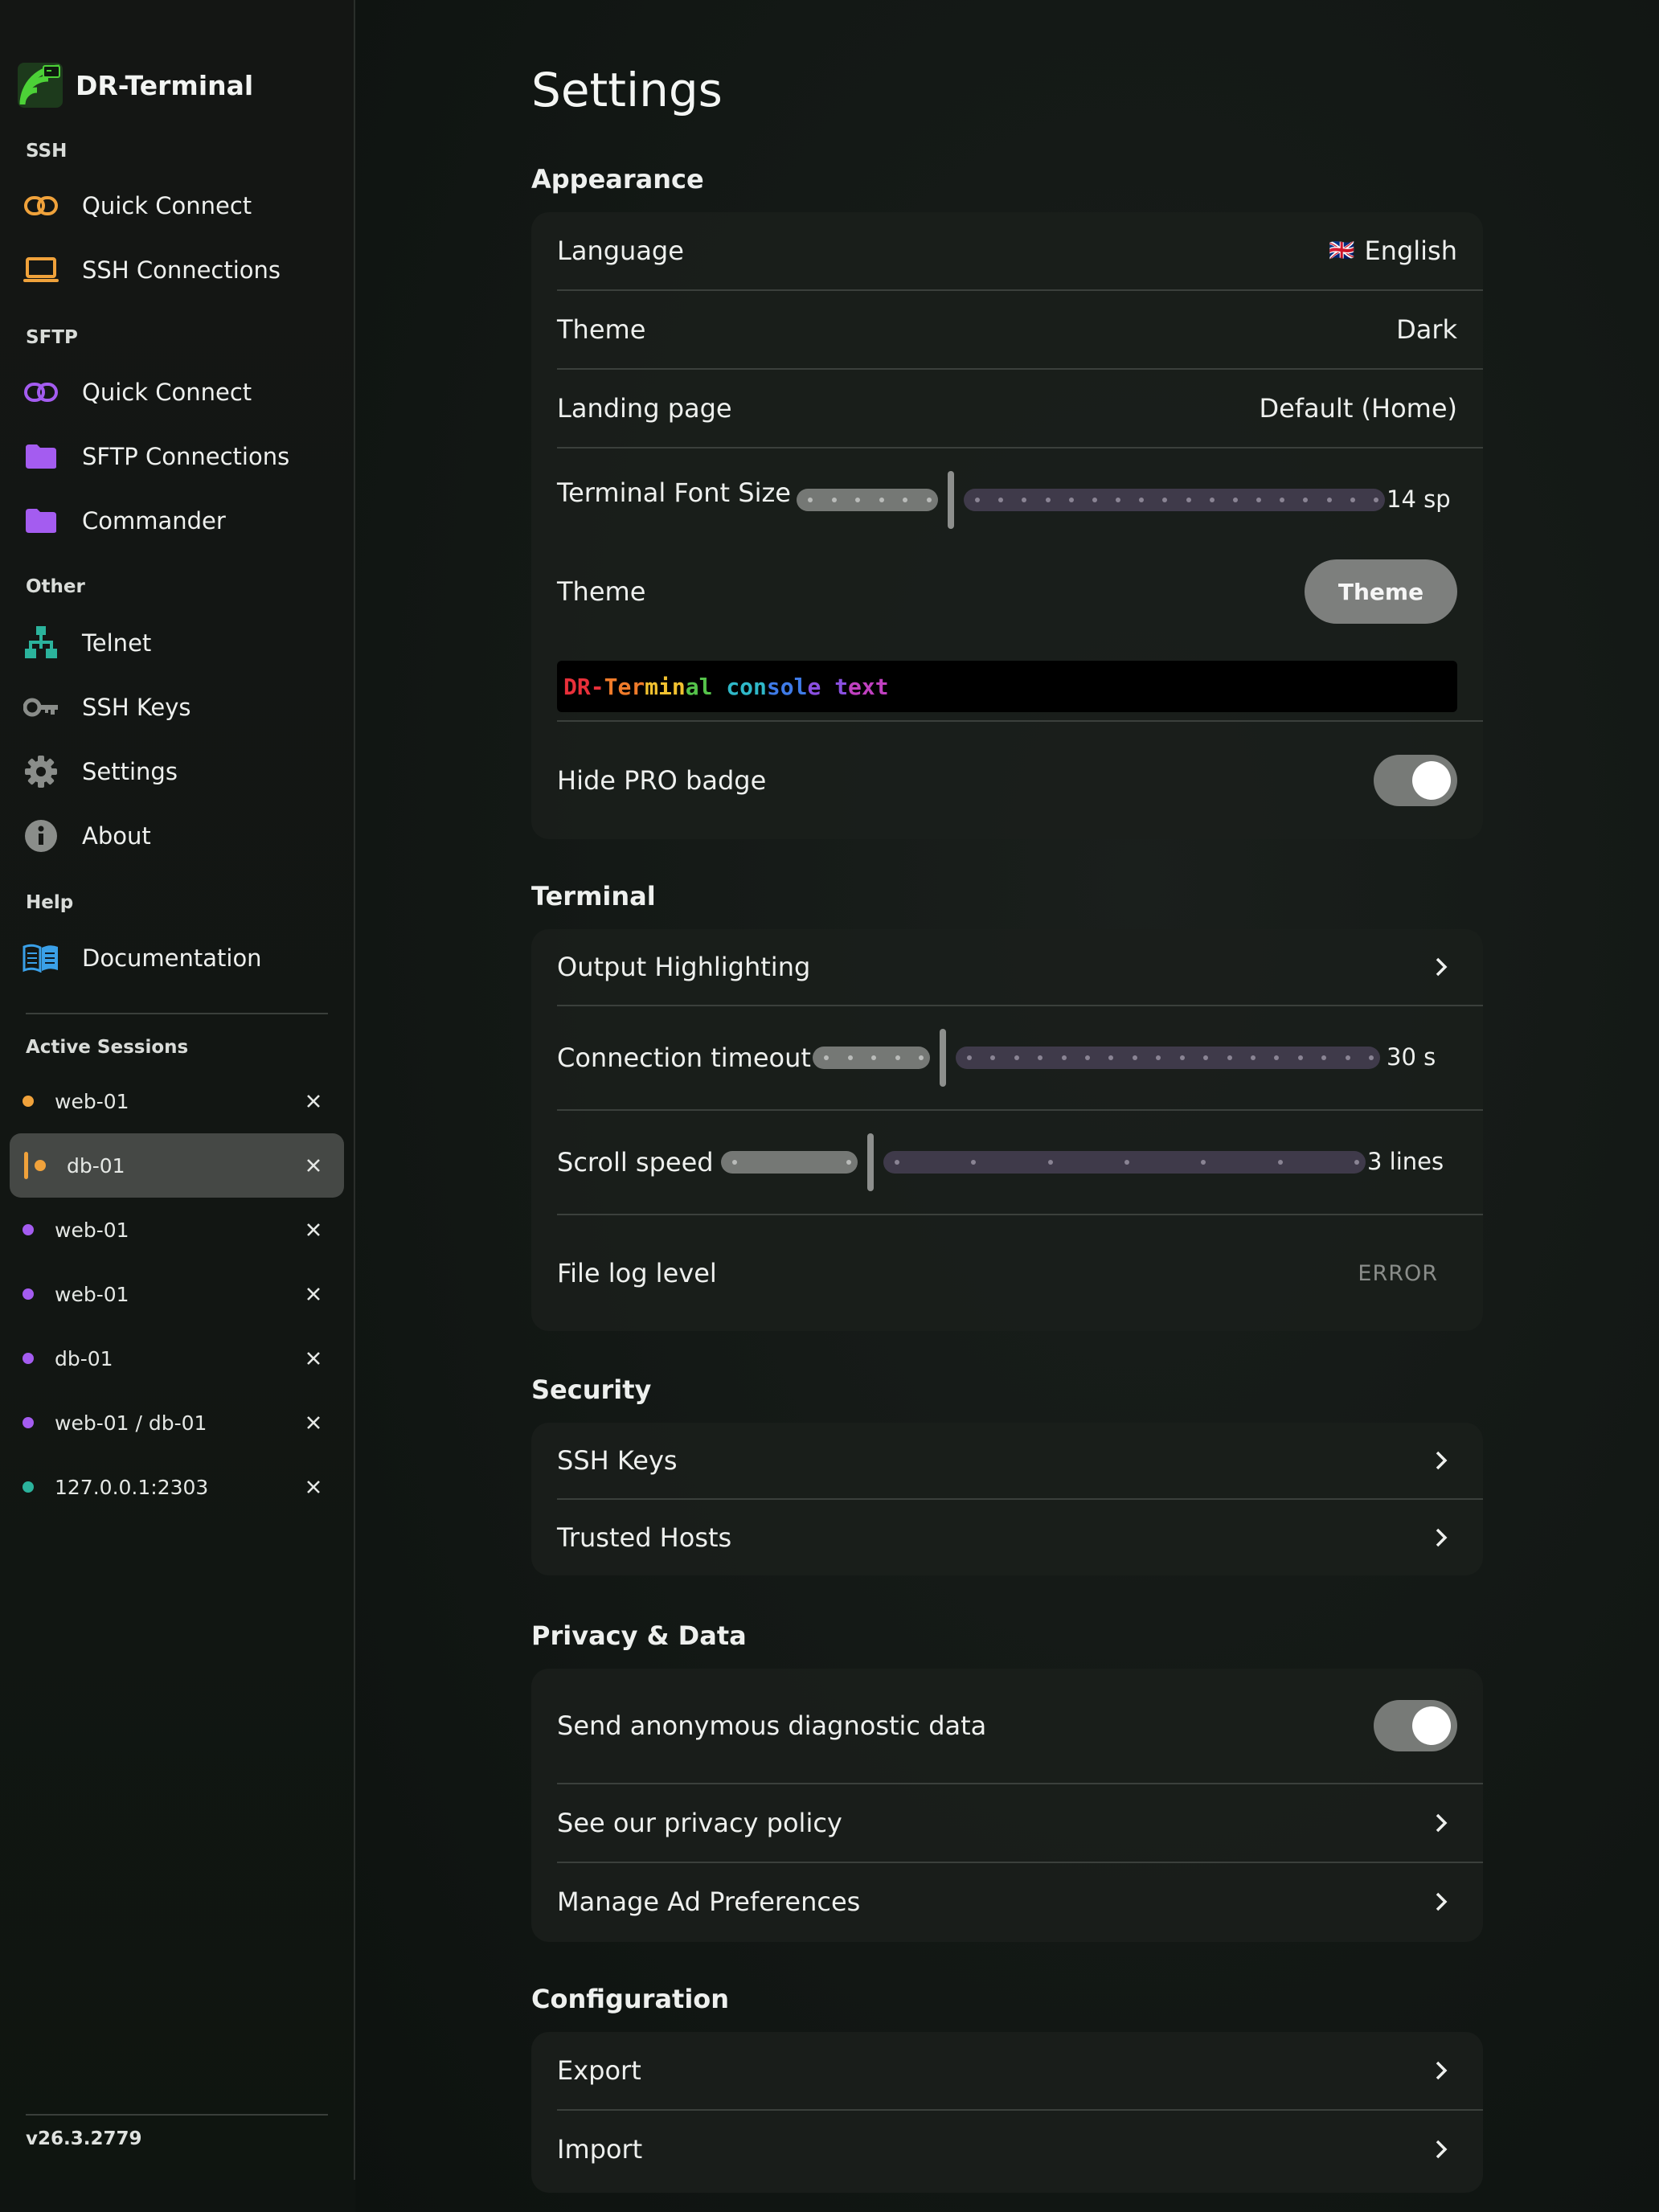 This screenshot has height=2212, width=1659. I want to click on sidebar-item-telnet: Telnet, so click(87, 643).